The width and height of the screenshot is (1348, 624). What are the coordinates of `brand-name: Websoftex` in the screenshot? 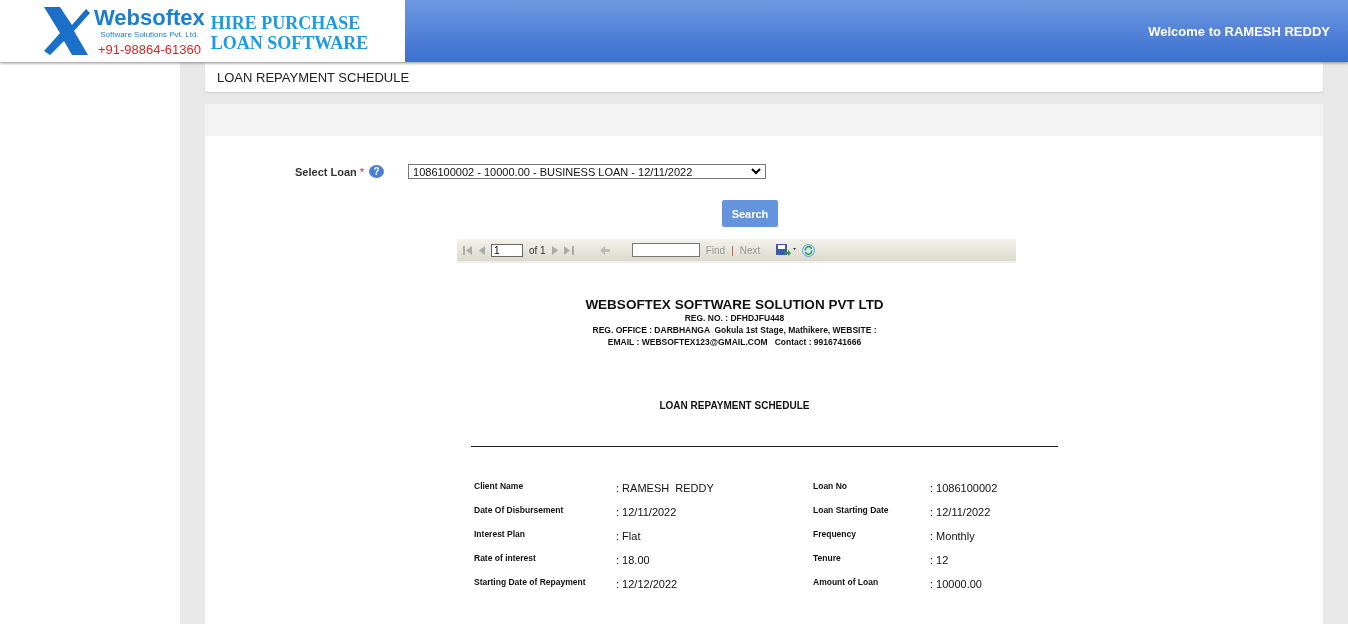 It's located at (149, 17).